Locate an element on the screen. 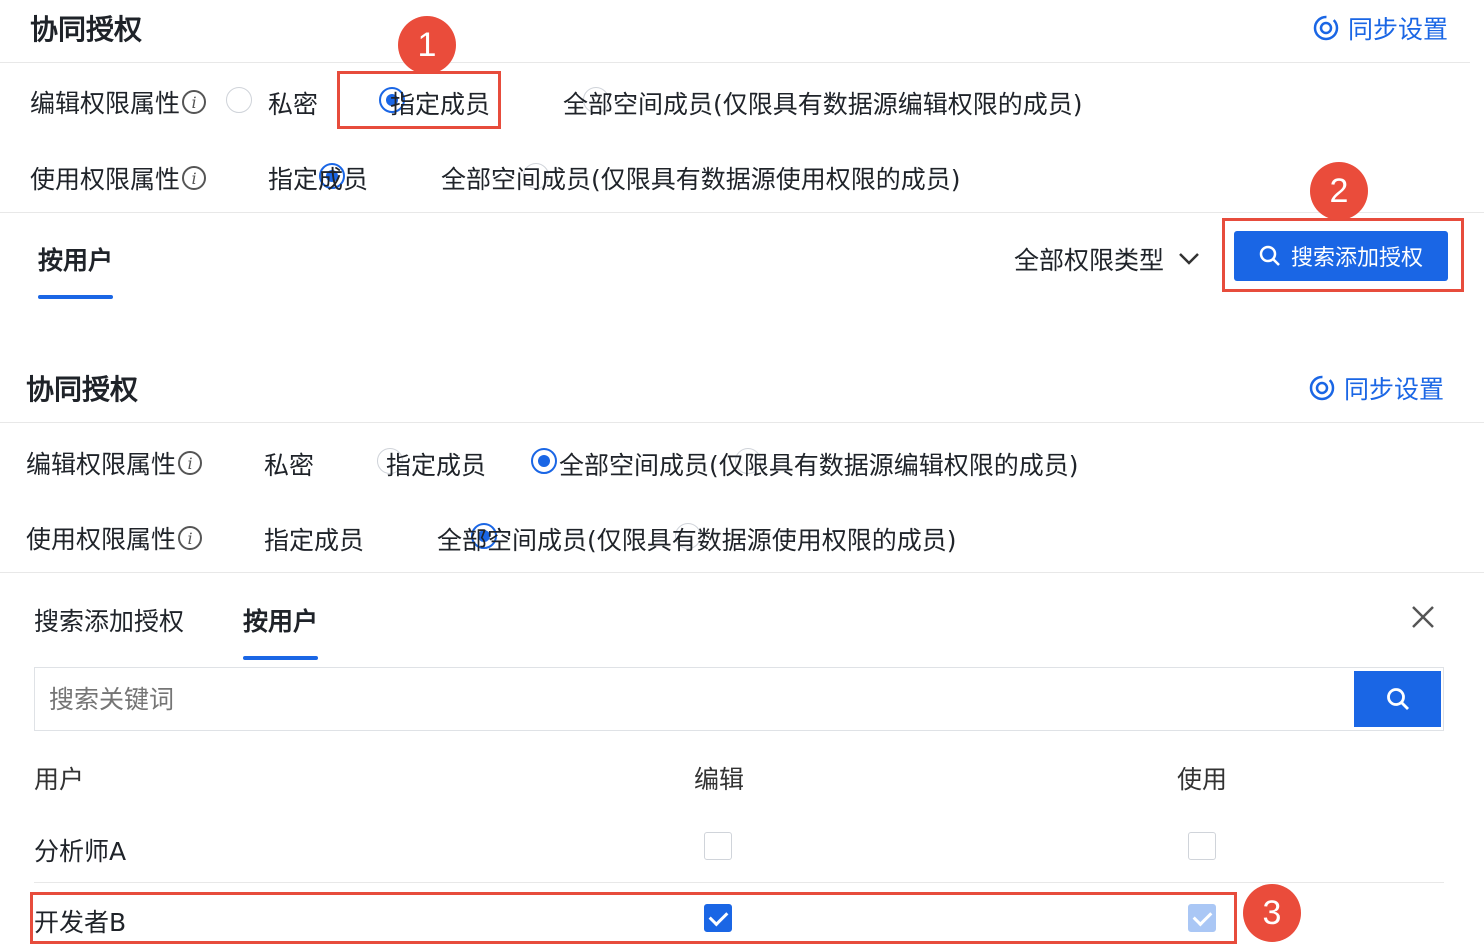 The height and width of the screenshot is (946, 1484). panel2-edit-permission-label: 编辑权限属性 i is located at coordinates (114, 463).